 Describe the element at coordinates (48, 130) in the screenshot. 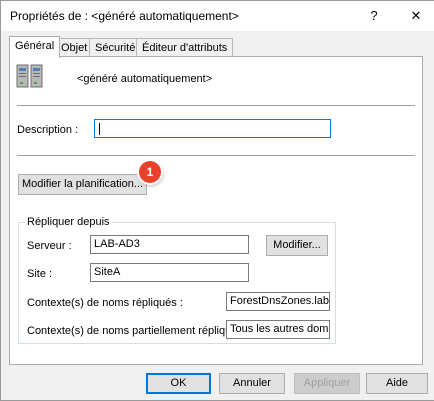

I see `description-label: Description :` at that location.